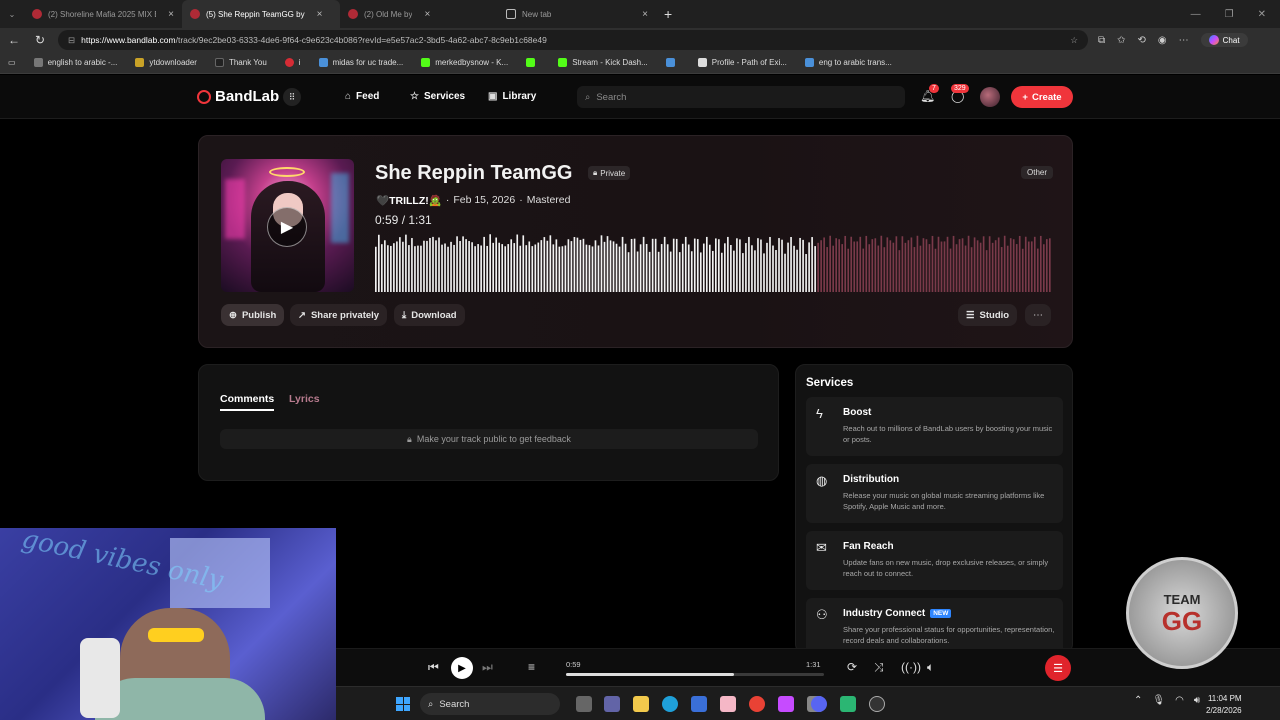 This screenshot has height=720, width=1280. What do you see at coordinates (204, 96) in the screenshot?
I see `bandlab-logo-icon` at bounding box center [204, 96].